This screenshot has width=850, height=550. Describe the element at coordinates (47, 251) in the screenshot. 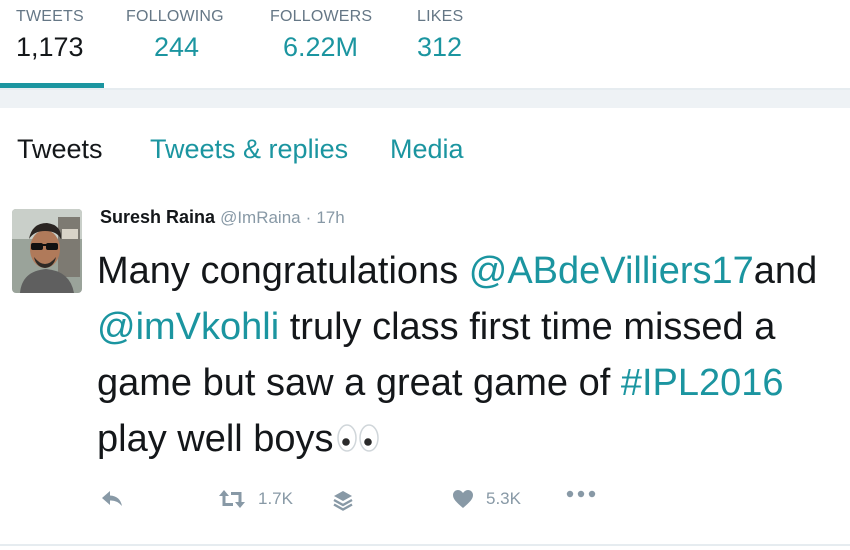

I see `avatar` at that location.